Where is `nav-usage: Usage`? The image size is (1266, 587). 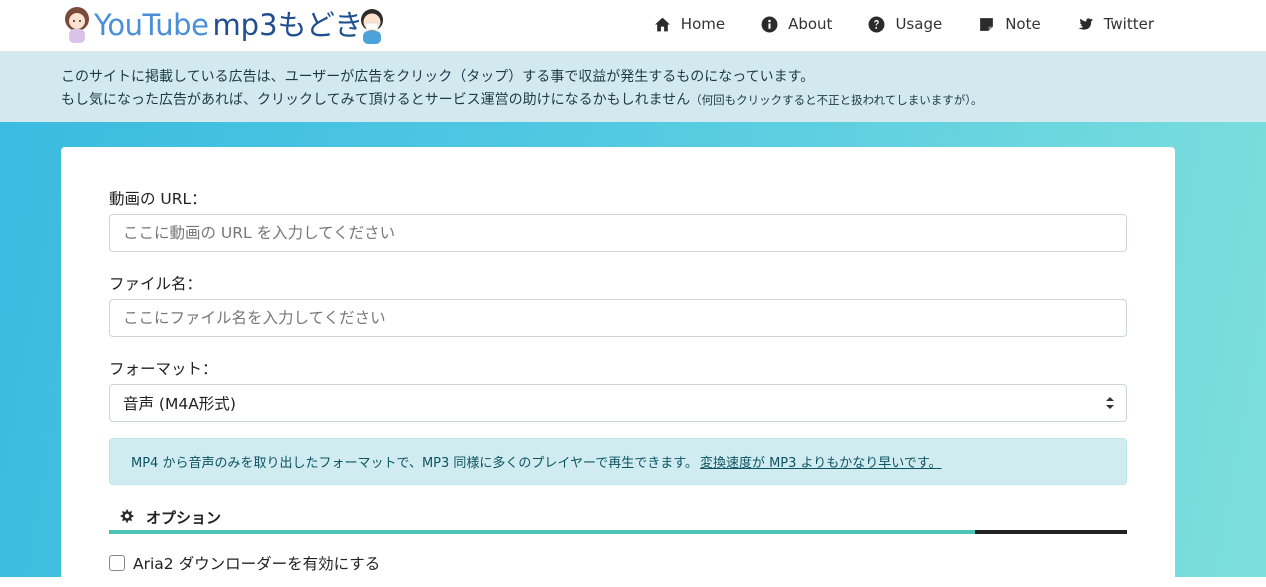
nav-usage: Usage is located at coordinates (905, 24).